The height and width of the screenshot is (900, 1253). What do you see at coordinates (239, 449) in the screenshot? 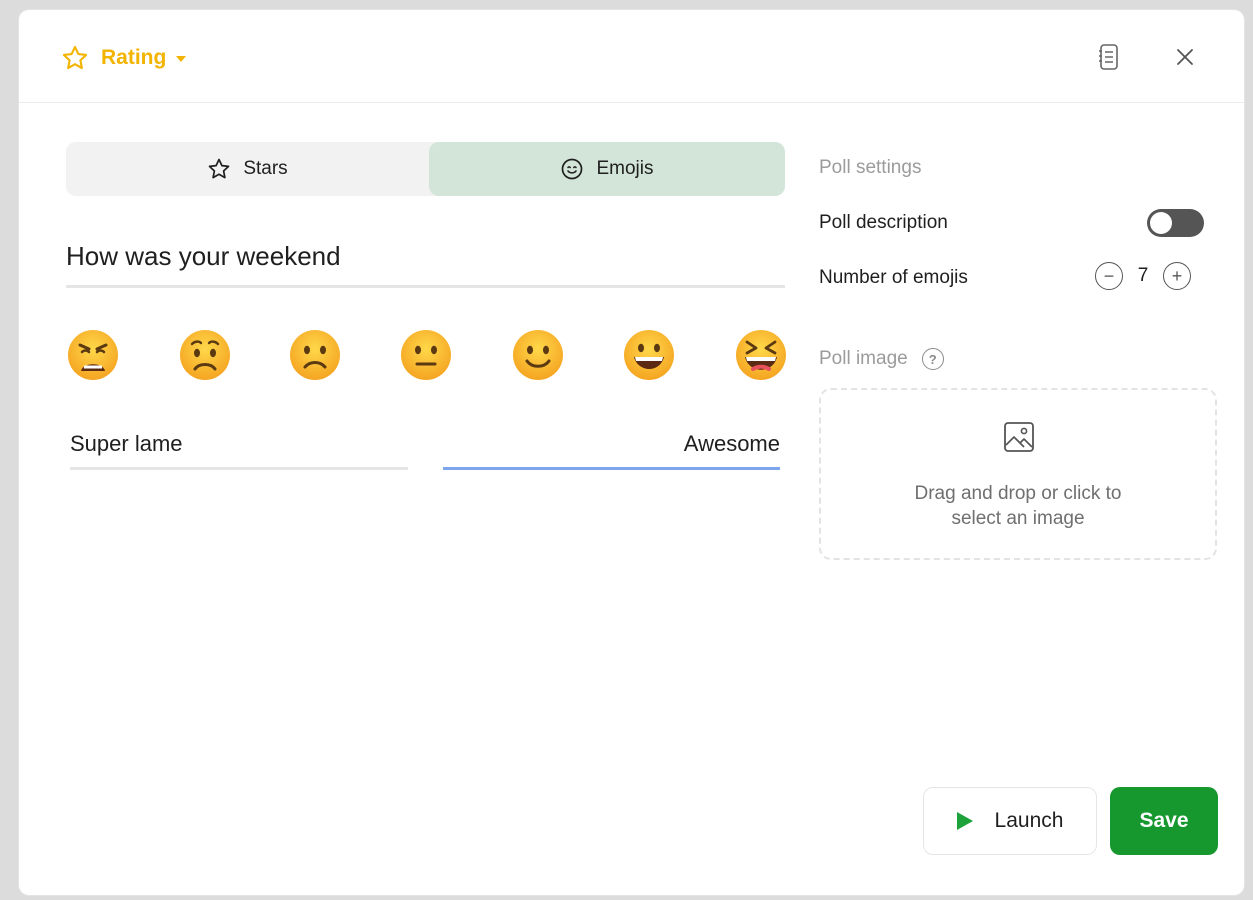
I see `low-label-input: Super lame` at bounding box center [239, 449].